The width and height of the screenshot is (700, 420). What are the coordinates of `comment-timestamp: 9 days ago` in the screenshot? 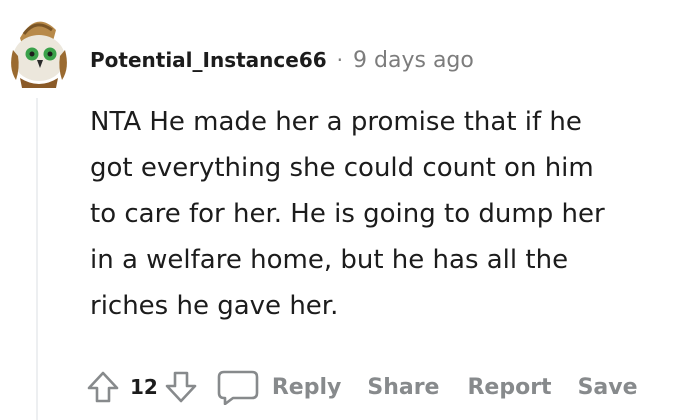 It's located at (413, 60).